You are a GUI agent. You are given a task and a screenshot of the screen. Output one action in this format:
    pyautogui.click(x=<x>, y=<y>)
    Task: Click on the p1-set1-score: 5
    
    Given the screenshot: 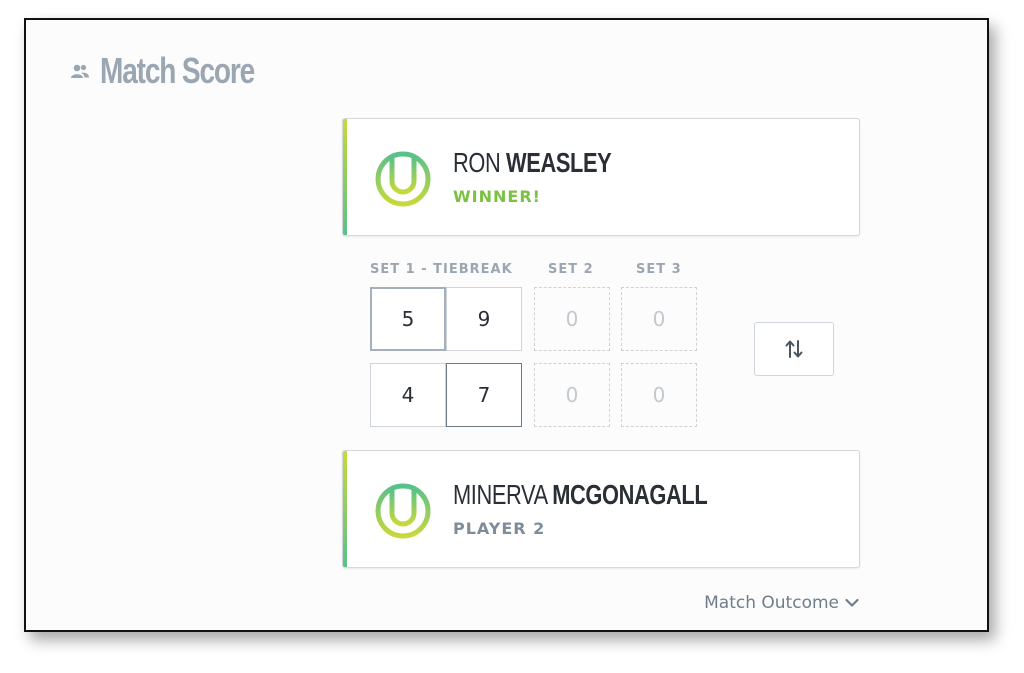 What is the action you would take?
    pyautogui.click(x=408, y=319)
    